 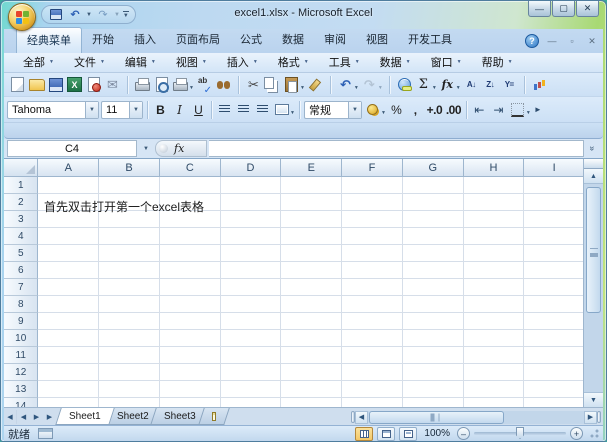 I want to click on column-header-G: G, so click(x=433, y=168).